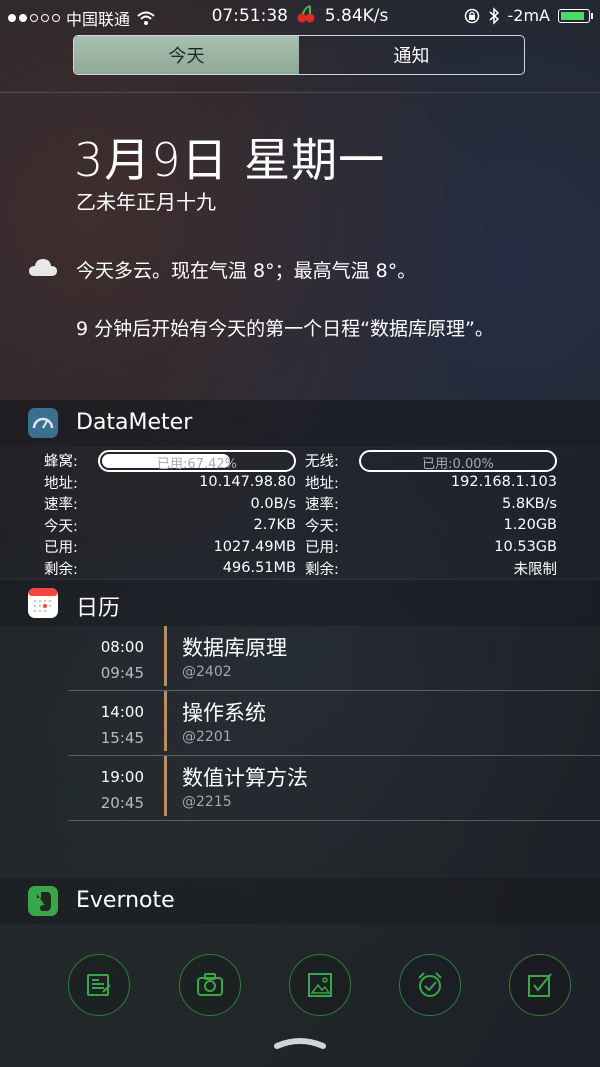 This screenshot has width=600, height=1067. Describe the element at coordinates (471, 15) in the screenshot. I see `rotation-lock-icon` at that location.